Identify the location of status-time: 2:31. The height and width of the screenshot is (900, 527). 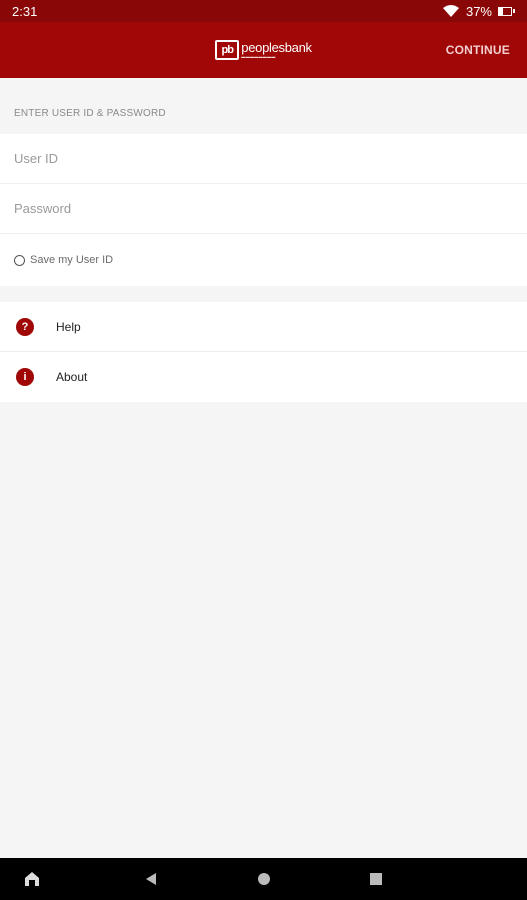
(25, 11).